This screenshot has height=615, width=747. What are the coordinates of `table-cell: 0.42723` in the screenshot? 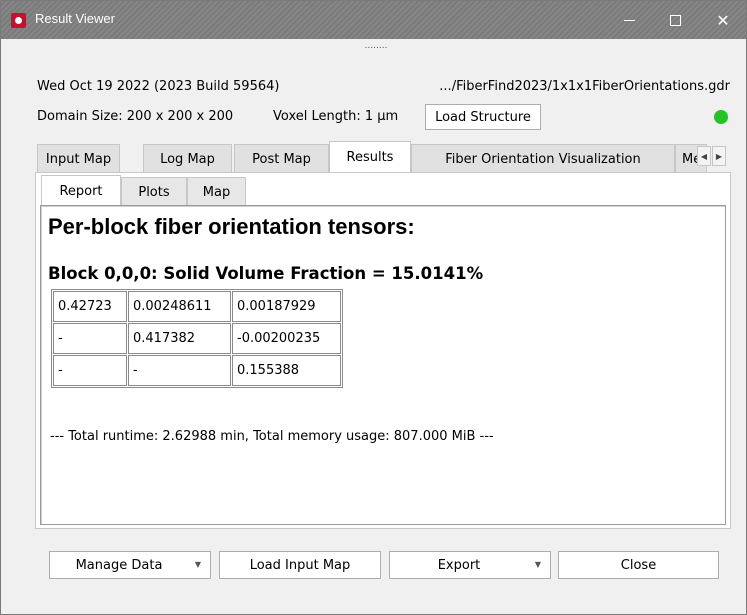 It's located at (90, 306).